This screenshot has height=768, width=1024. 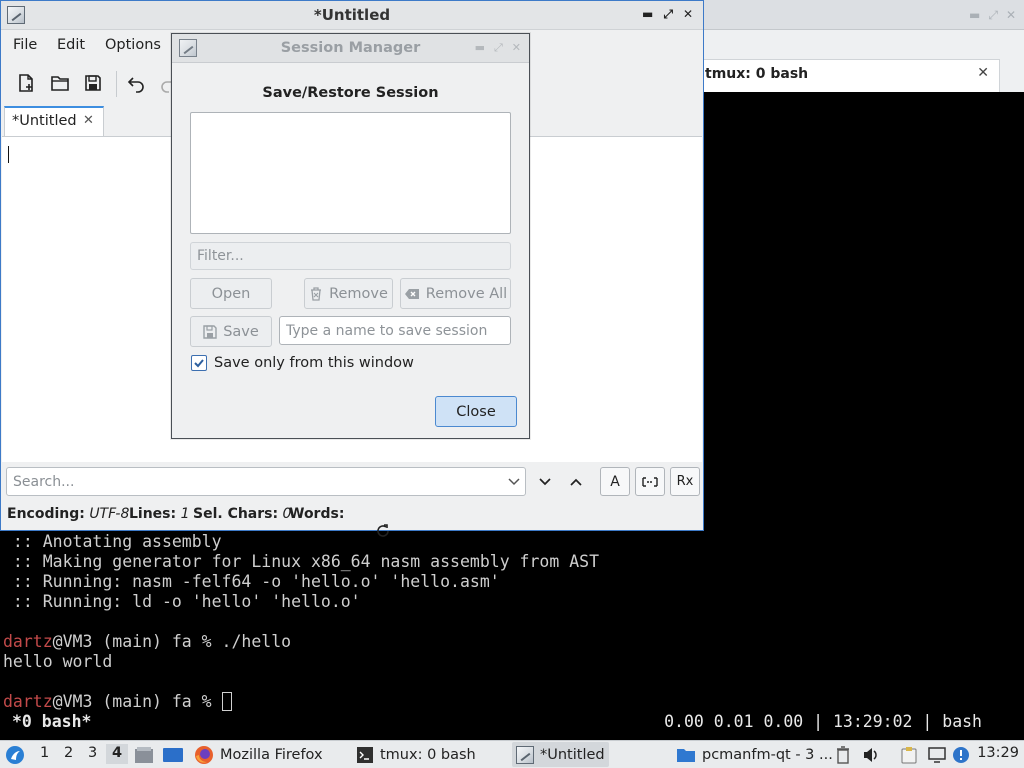 What do you see at coordinates (231, 293) in the screenshot?
I see `open-button: Open` at bounding box center [231, 293].